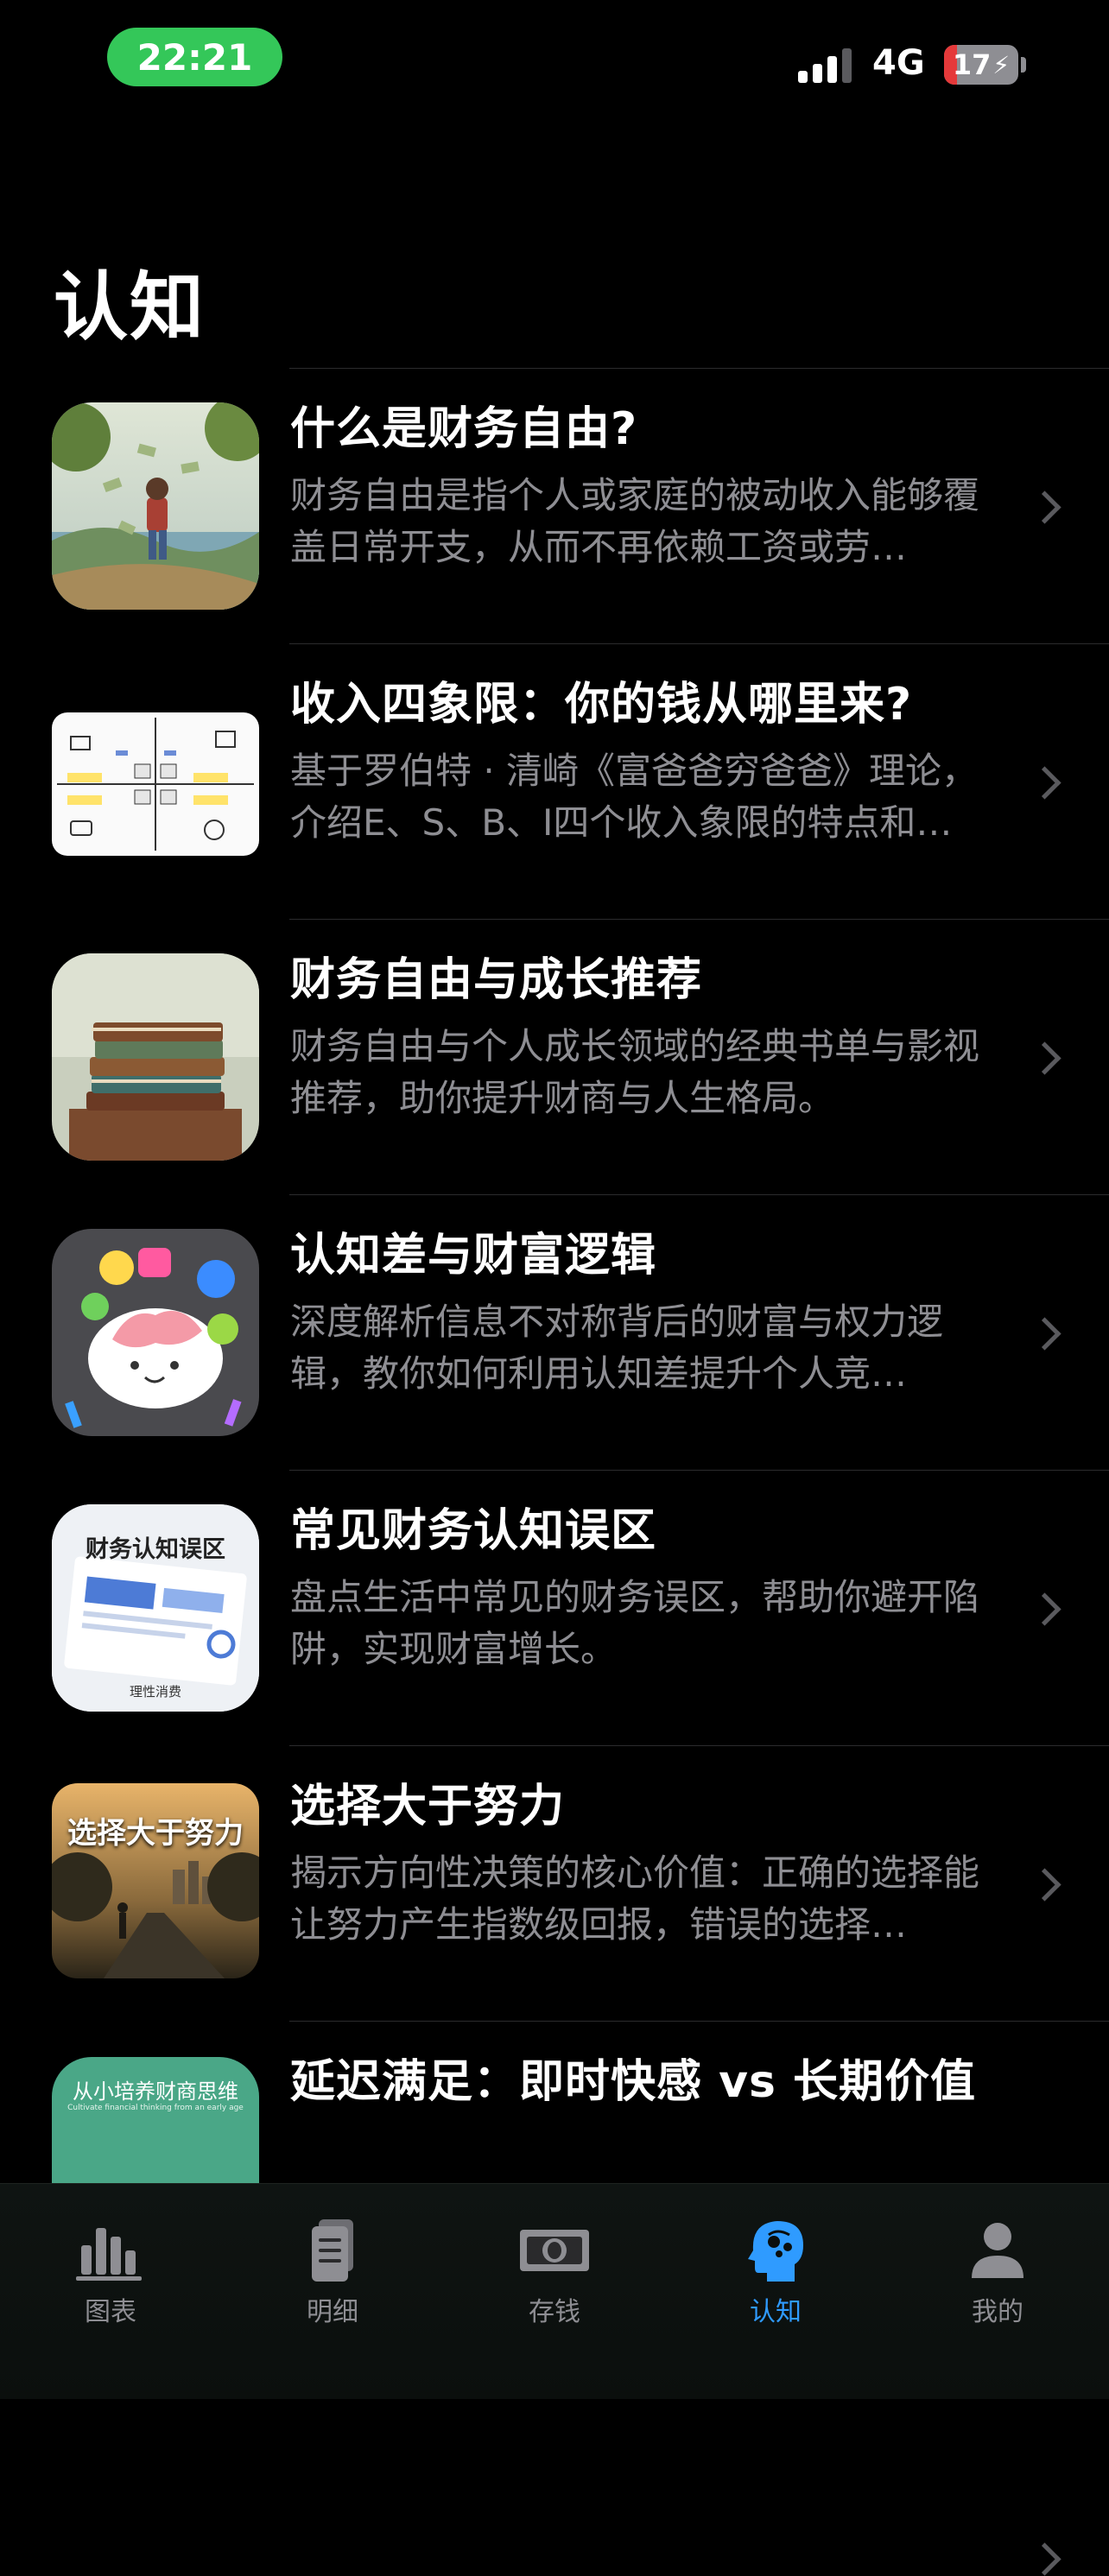 The image size is (1109, 2576). What do you see at coordinates (898, 63) in the screenshot?
I see `network-type: 4G` at bounding box center [898, 63].